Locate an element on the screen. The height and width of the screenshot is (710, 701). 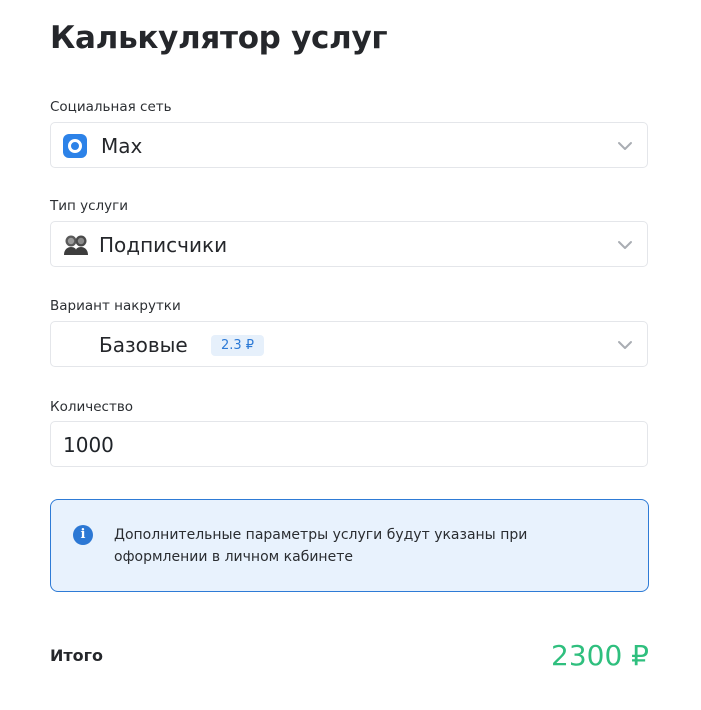
network-select: Max is located at coordinates (349, 145).